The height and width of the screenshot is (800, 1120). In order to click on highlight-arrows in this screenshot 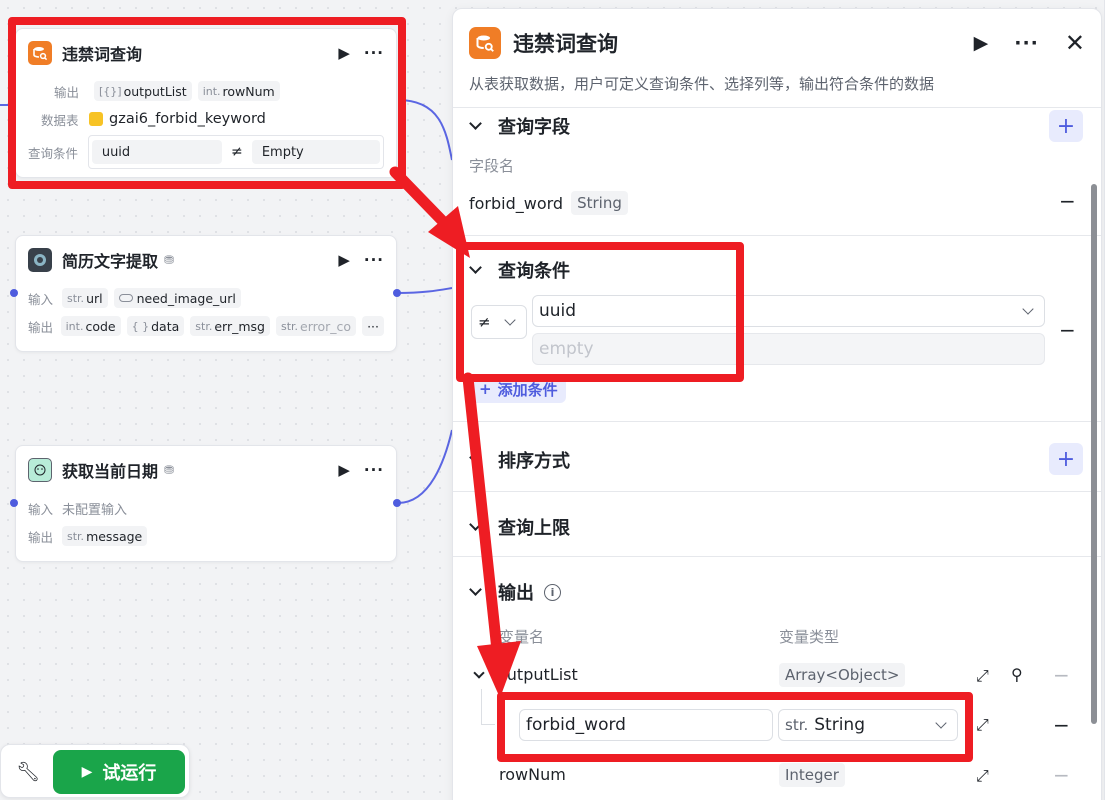, I will do `click(455, 432)`.